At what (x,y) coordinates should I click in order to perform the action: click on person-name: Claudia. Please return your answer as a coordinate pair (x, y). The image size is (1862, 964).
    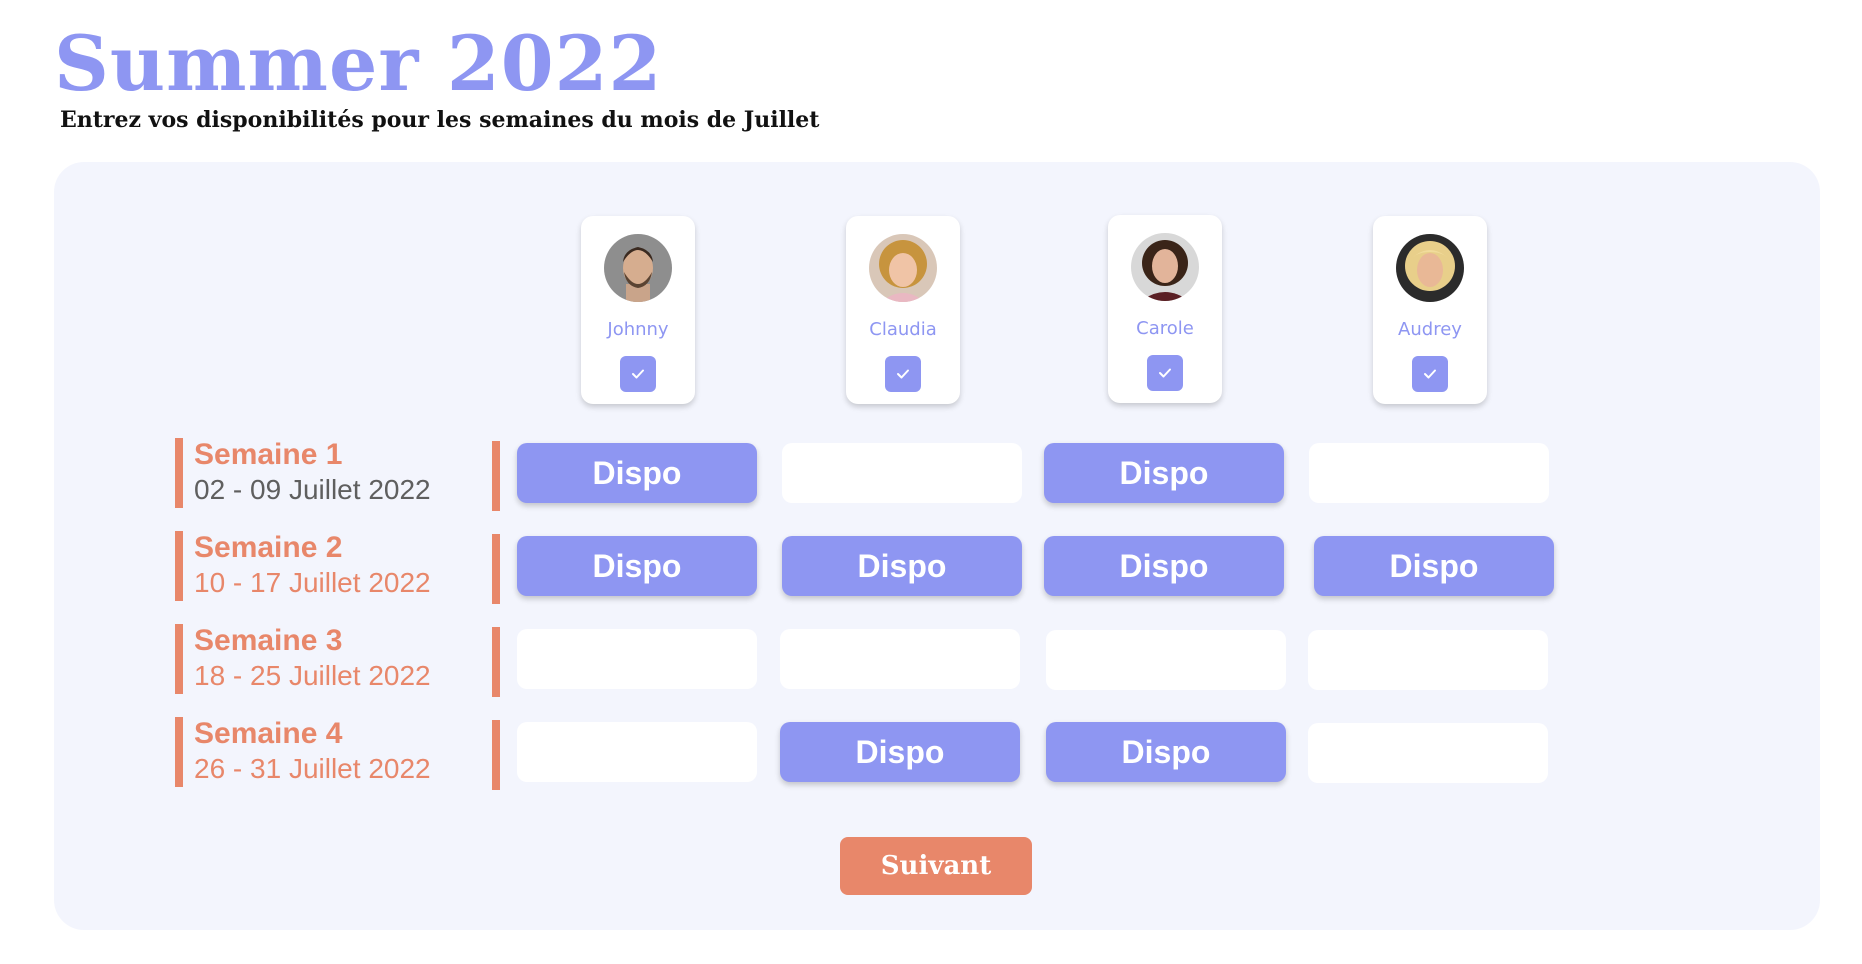
    Looking at the image, I should click on (903, 329).